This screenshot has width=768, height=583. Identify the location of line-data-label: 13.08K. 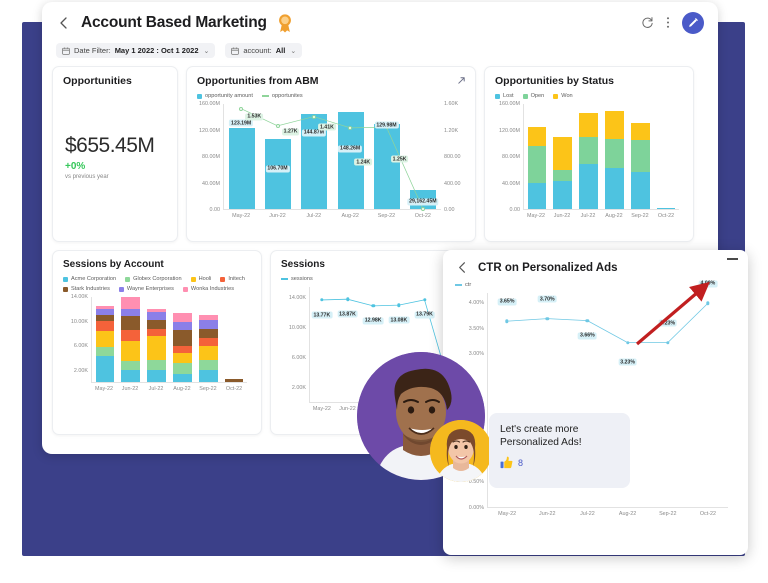
(399, 320).